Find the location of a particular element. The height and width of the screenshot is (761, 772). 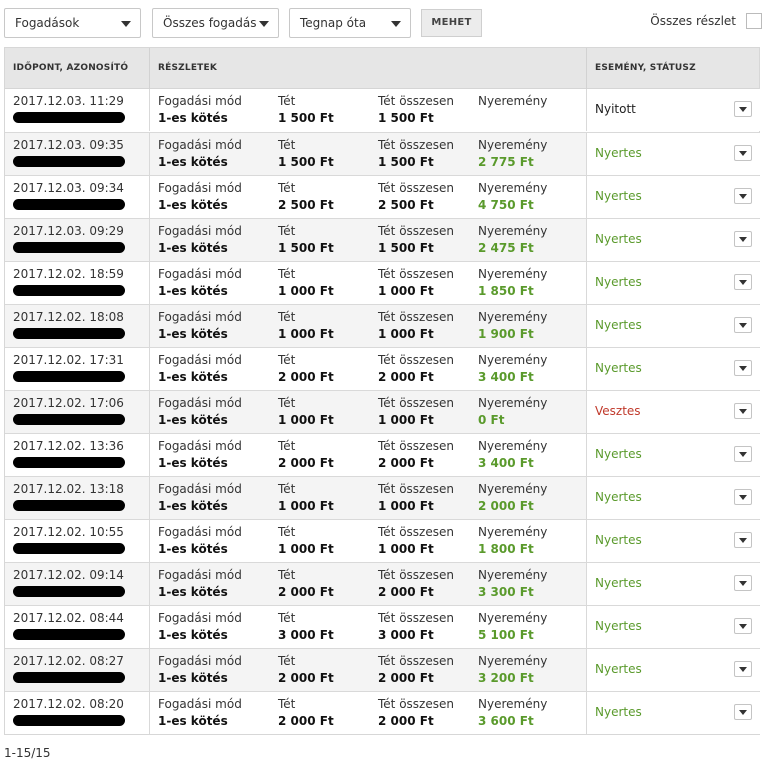

time-id-cell: 2017.12.02. 13:36 is located at coordinates (69, 453).